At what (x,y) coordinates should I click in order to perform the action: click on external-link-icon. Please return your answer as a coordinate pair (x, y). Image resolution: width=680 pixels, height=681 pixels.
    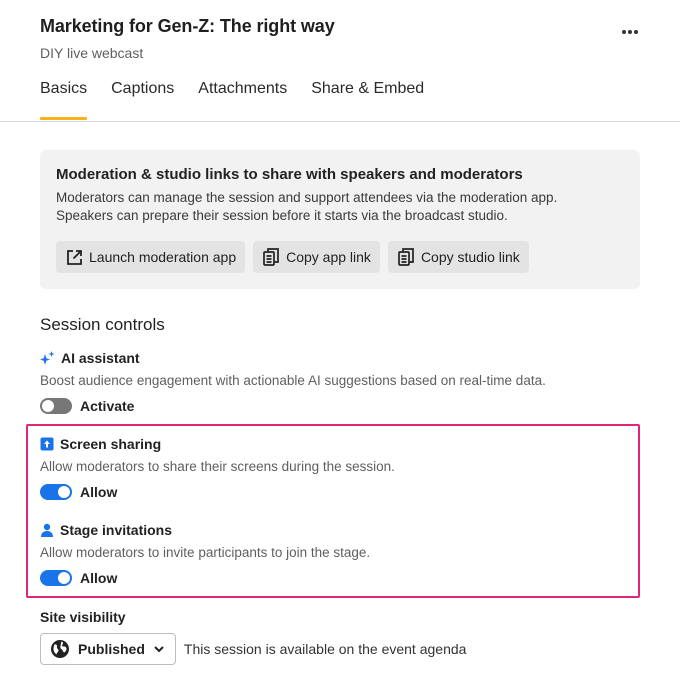
    Looking at the image, I should click on (74, 257).